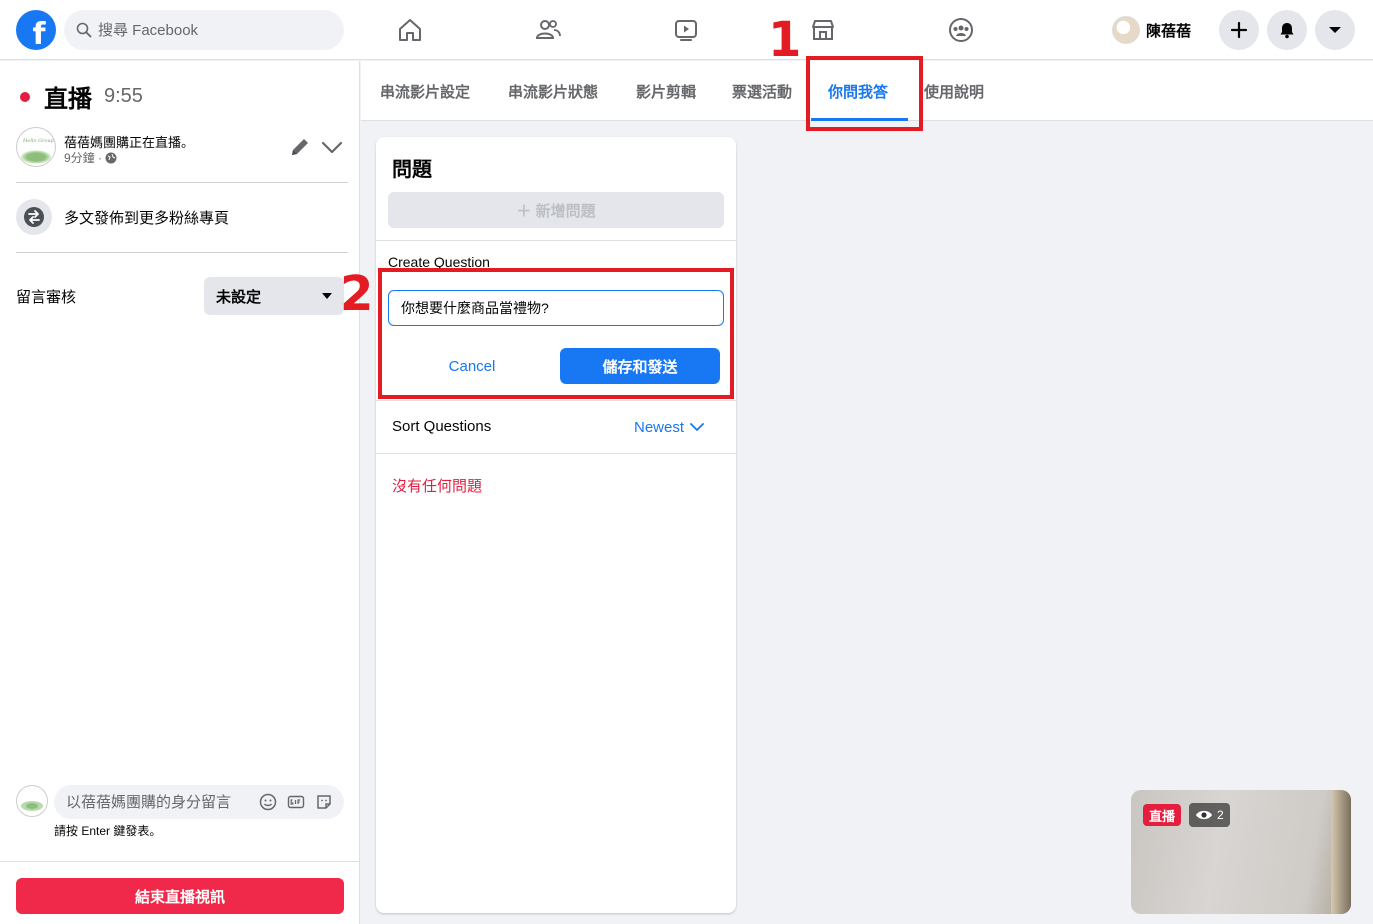  I want to click on crosspost-label: 多文發佈到更多粉絲專頁, so click(147, 218).